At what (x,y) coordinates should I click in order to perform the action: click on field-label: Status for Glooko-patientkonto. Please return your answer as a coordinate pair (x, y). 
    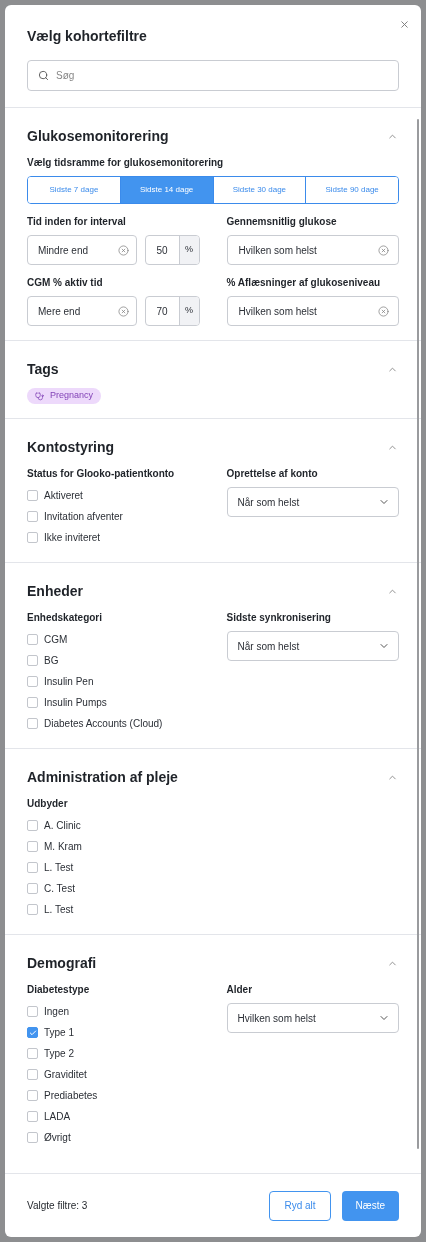
    Looking at the image, I should click on (101, 474).